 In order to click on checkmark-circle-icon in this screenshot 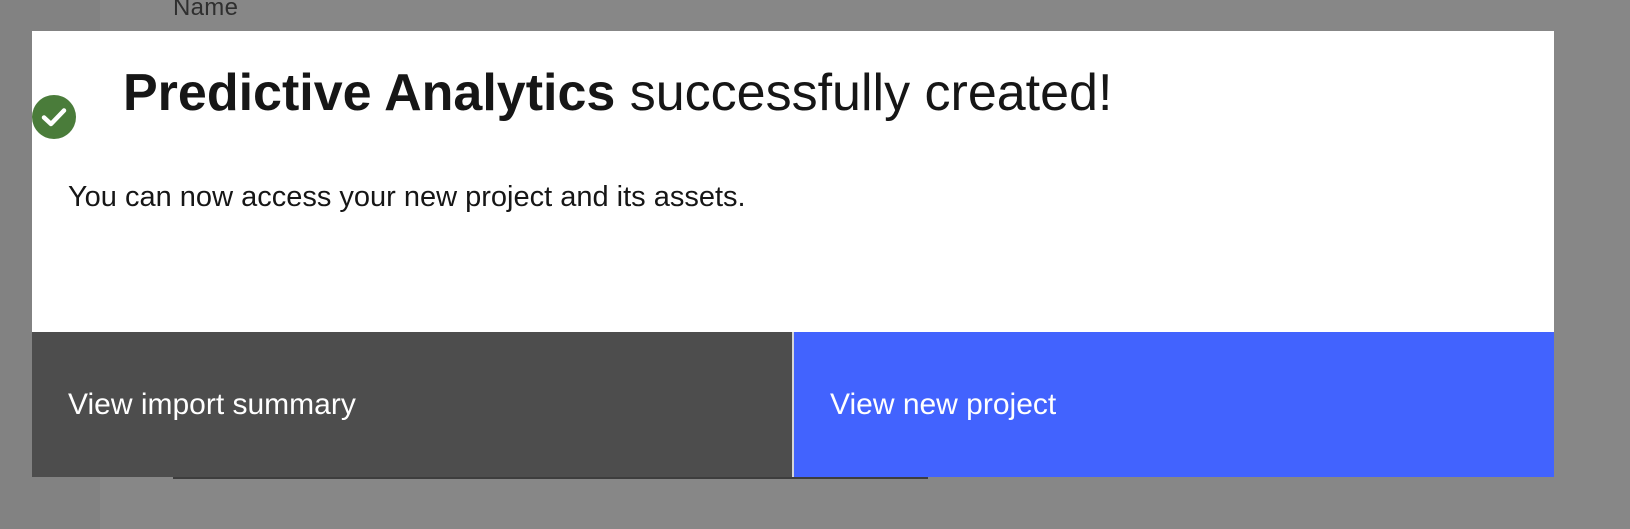, I will do `click(54, 117)`.